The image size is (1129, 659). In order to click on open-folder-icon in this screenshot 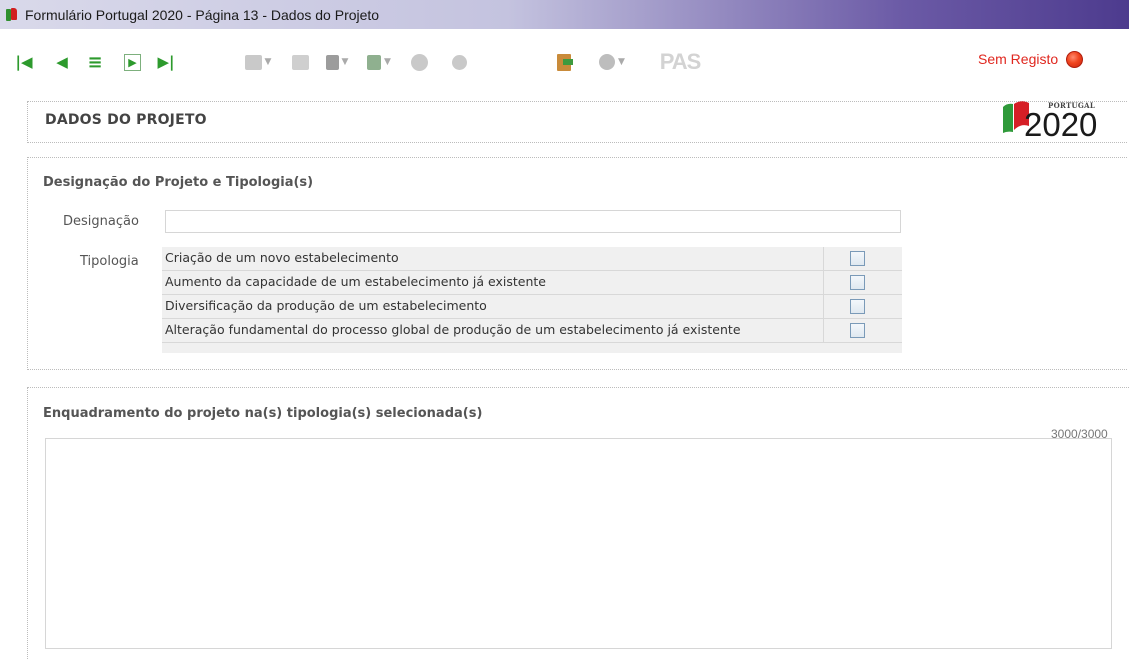, I will do `click(300, 62)`.